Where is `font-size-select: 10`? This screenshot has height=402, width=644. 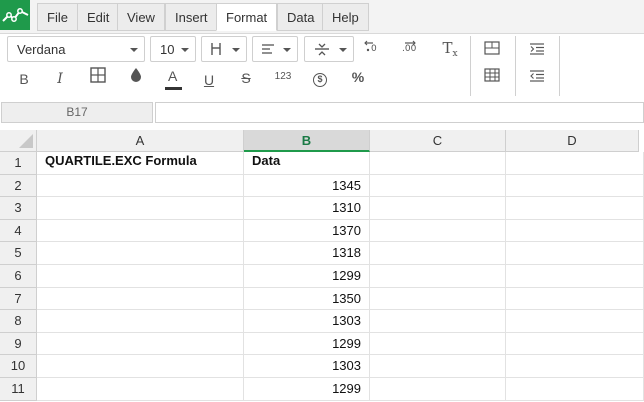 font-size-select: 10 is located at coordinates (173, 49).